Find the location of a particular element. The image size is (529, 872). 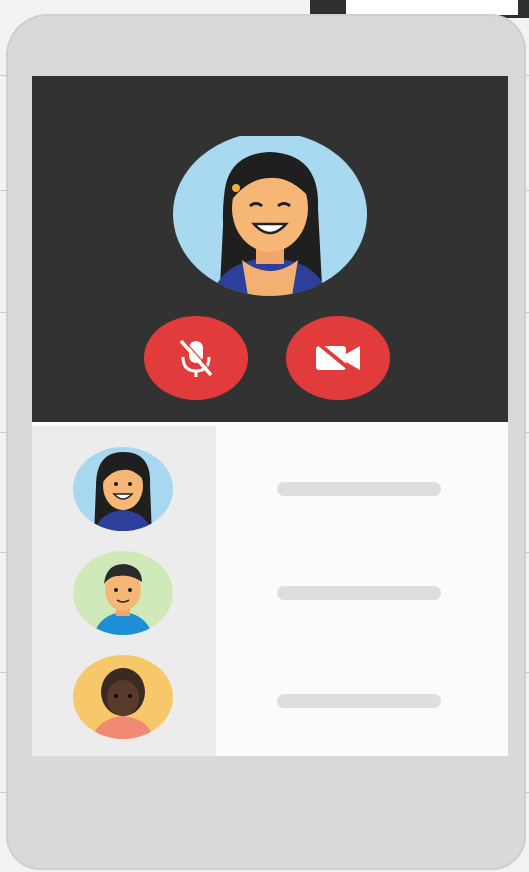

person-dark-hair-avatar-icon is located at coordinates (123, 697).